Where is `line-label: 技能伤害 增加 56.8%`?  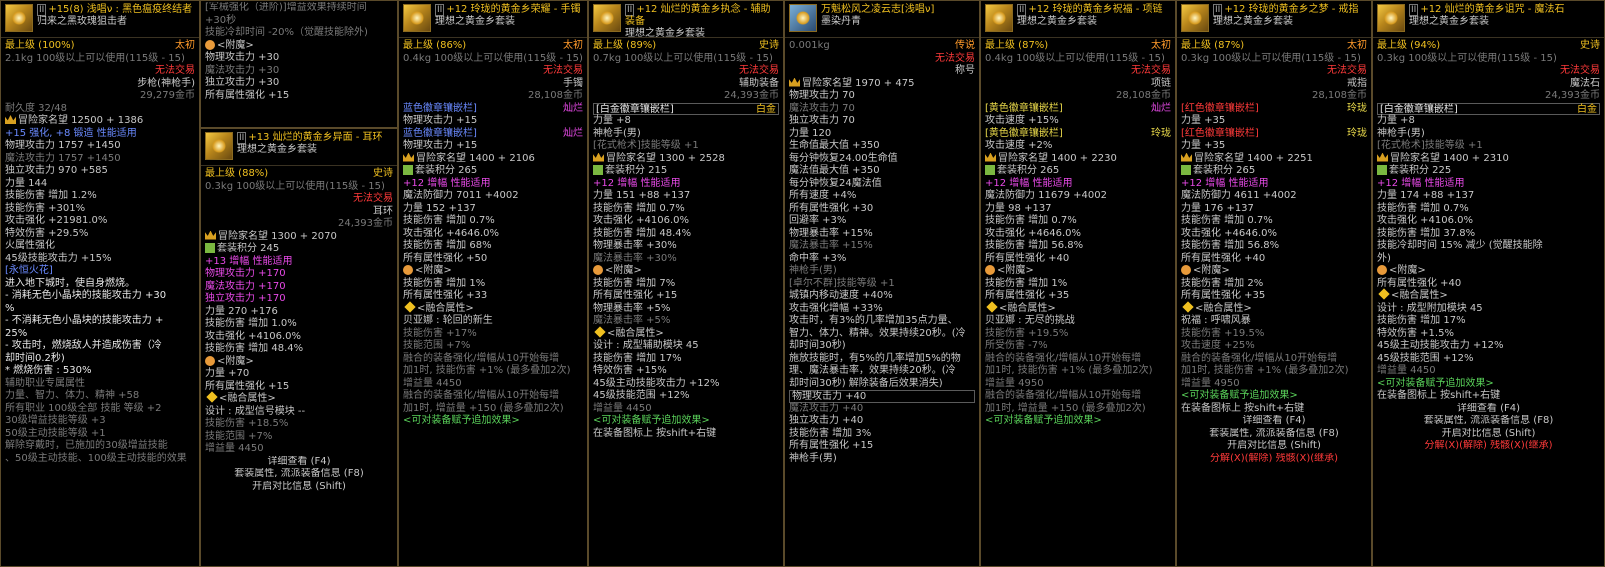
line-label: 技能伤害 增加 56.8% is located at coordinates (1230, 245).